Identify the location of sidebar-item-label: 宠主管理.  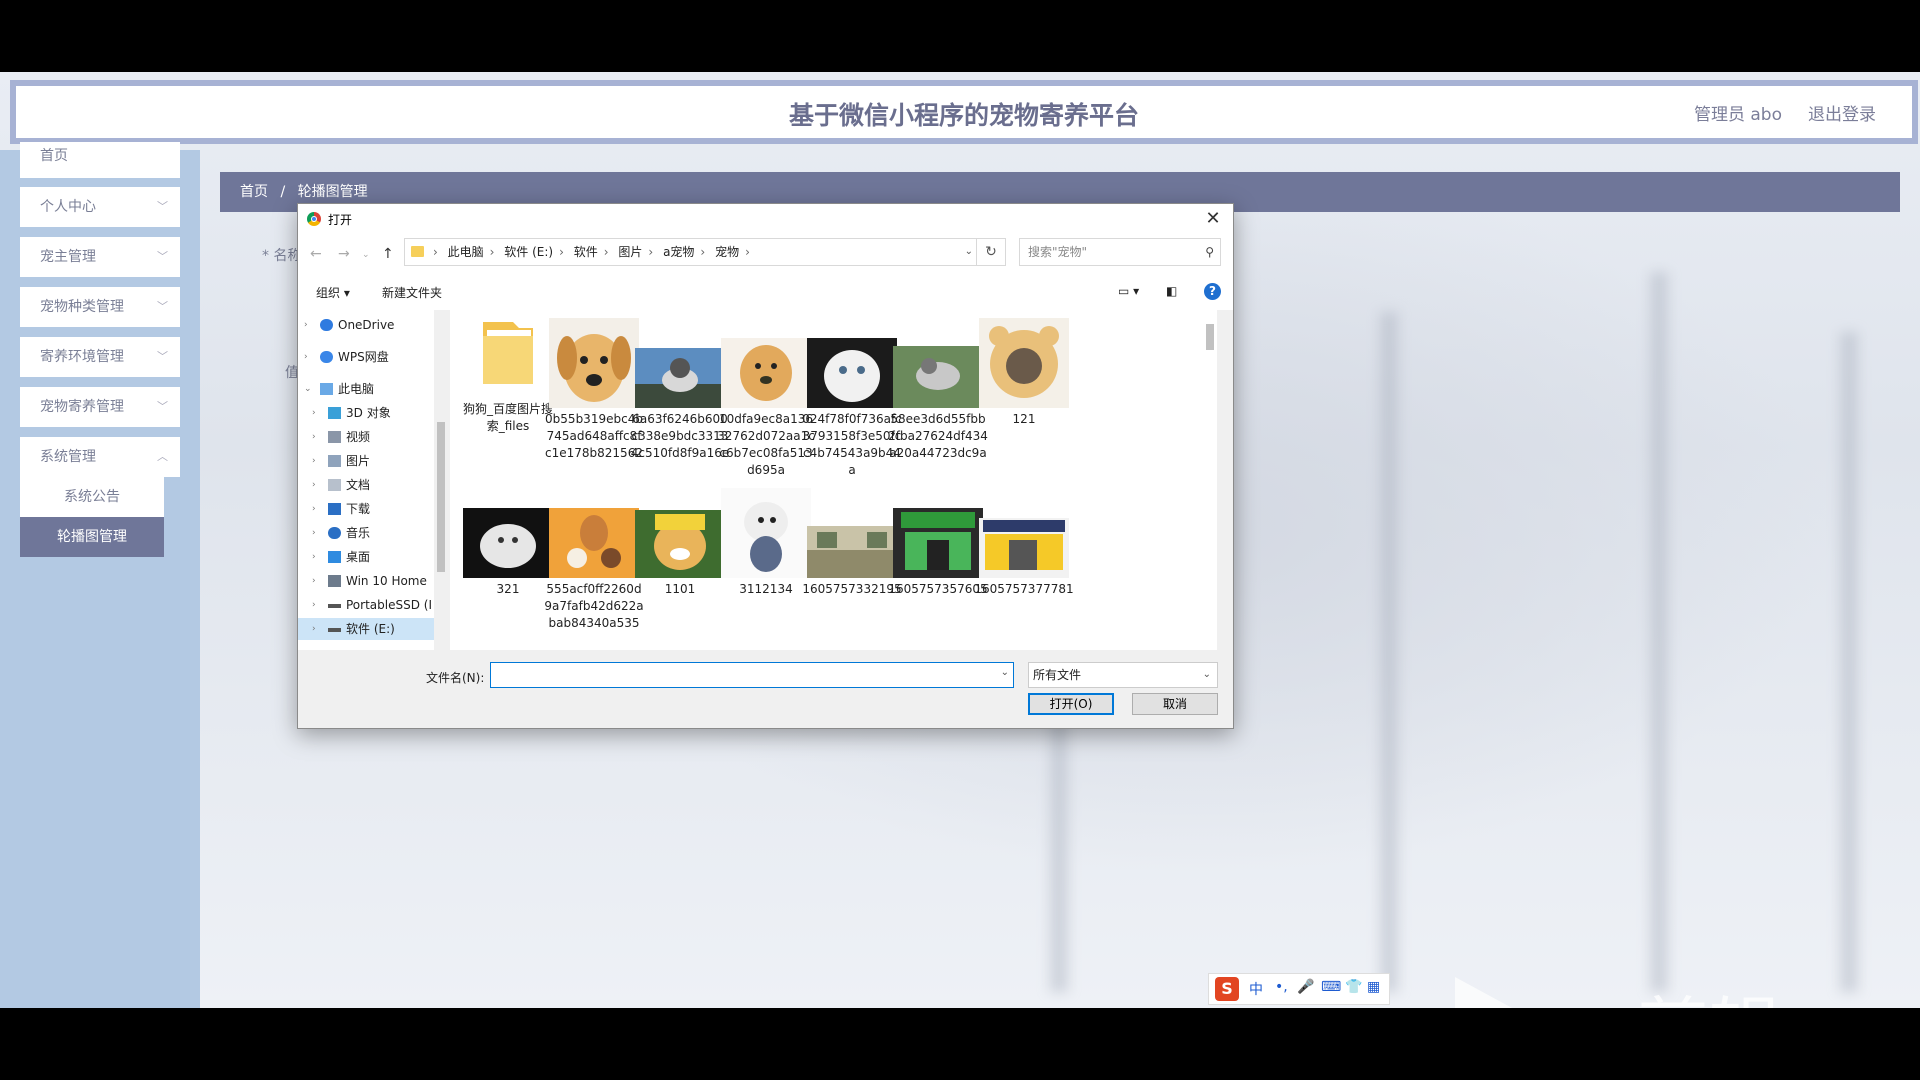
(68, 257).